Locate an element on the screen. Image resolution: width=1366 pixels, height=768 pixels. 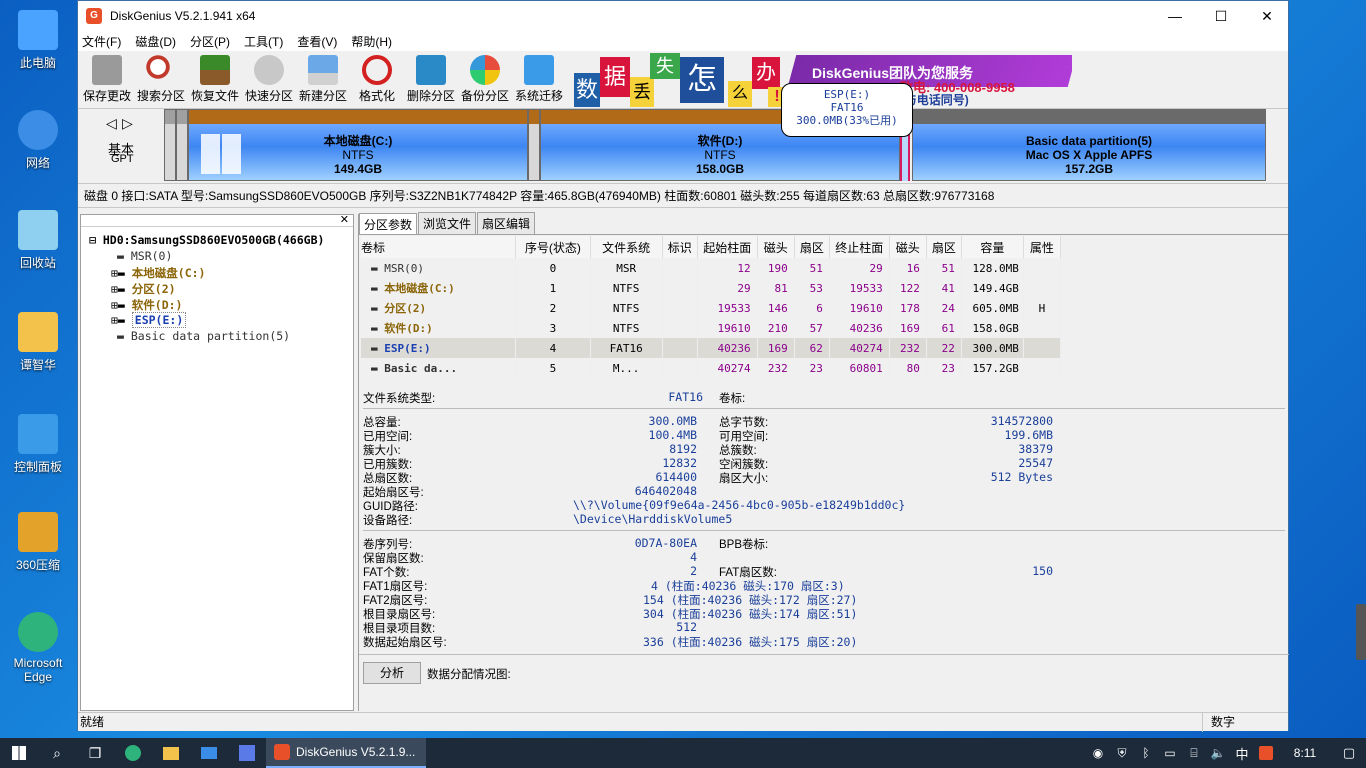
search-icon is located at coordinates (161, 70).